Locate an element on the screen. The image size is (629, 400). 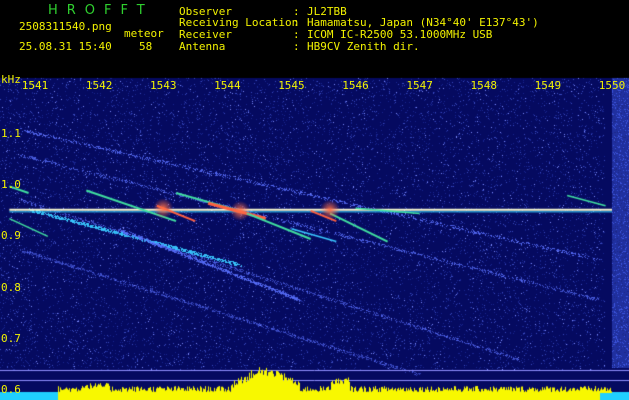
time-tick-label: 1546 is located at coordinates (355, 85).